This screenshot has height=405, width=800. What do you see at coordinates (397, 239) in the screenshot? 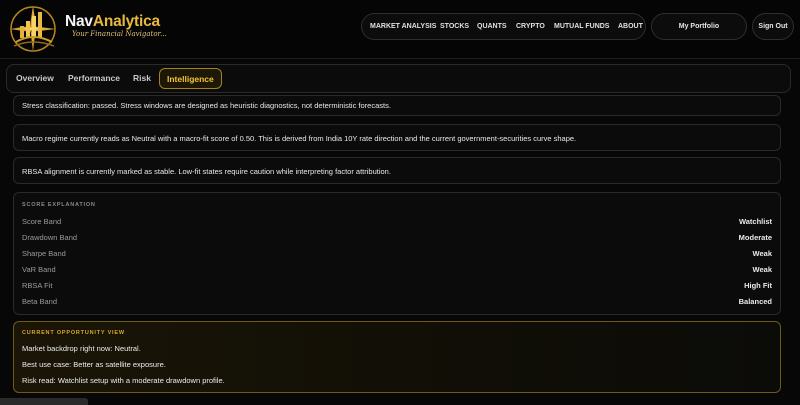
I see `score-row: Drawdown Band Moderate` at bounding box center [397, 239].